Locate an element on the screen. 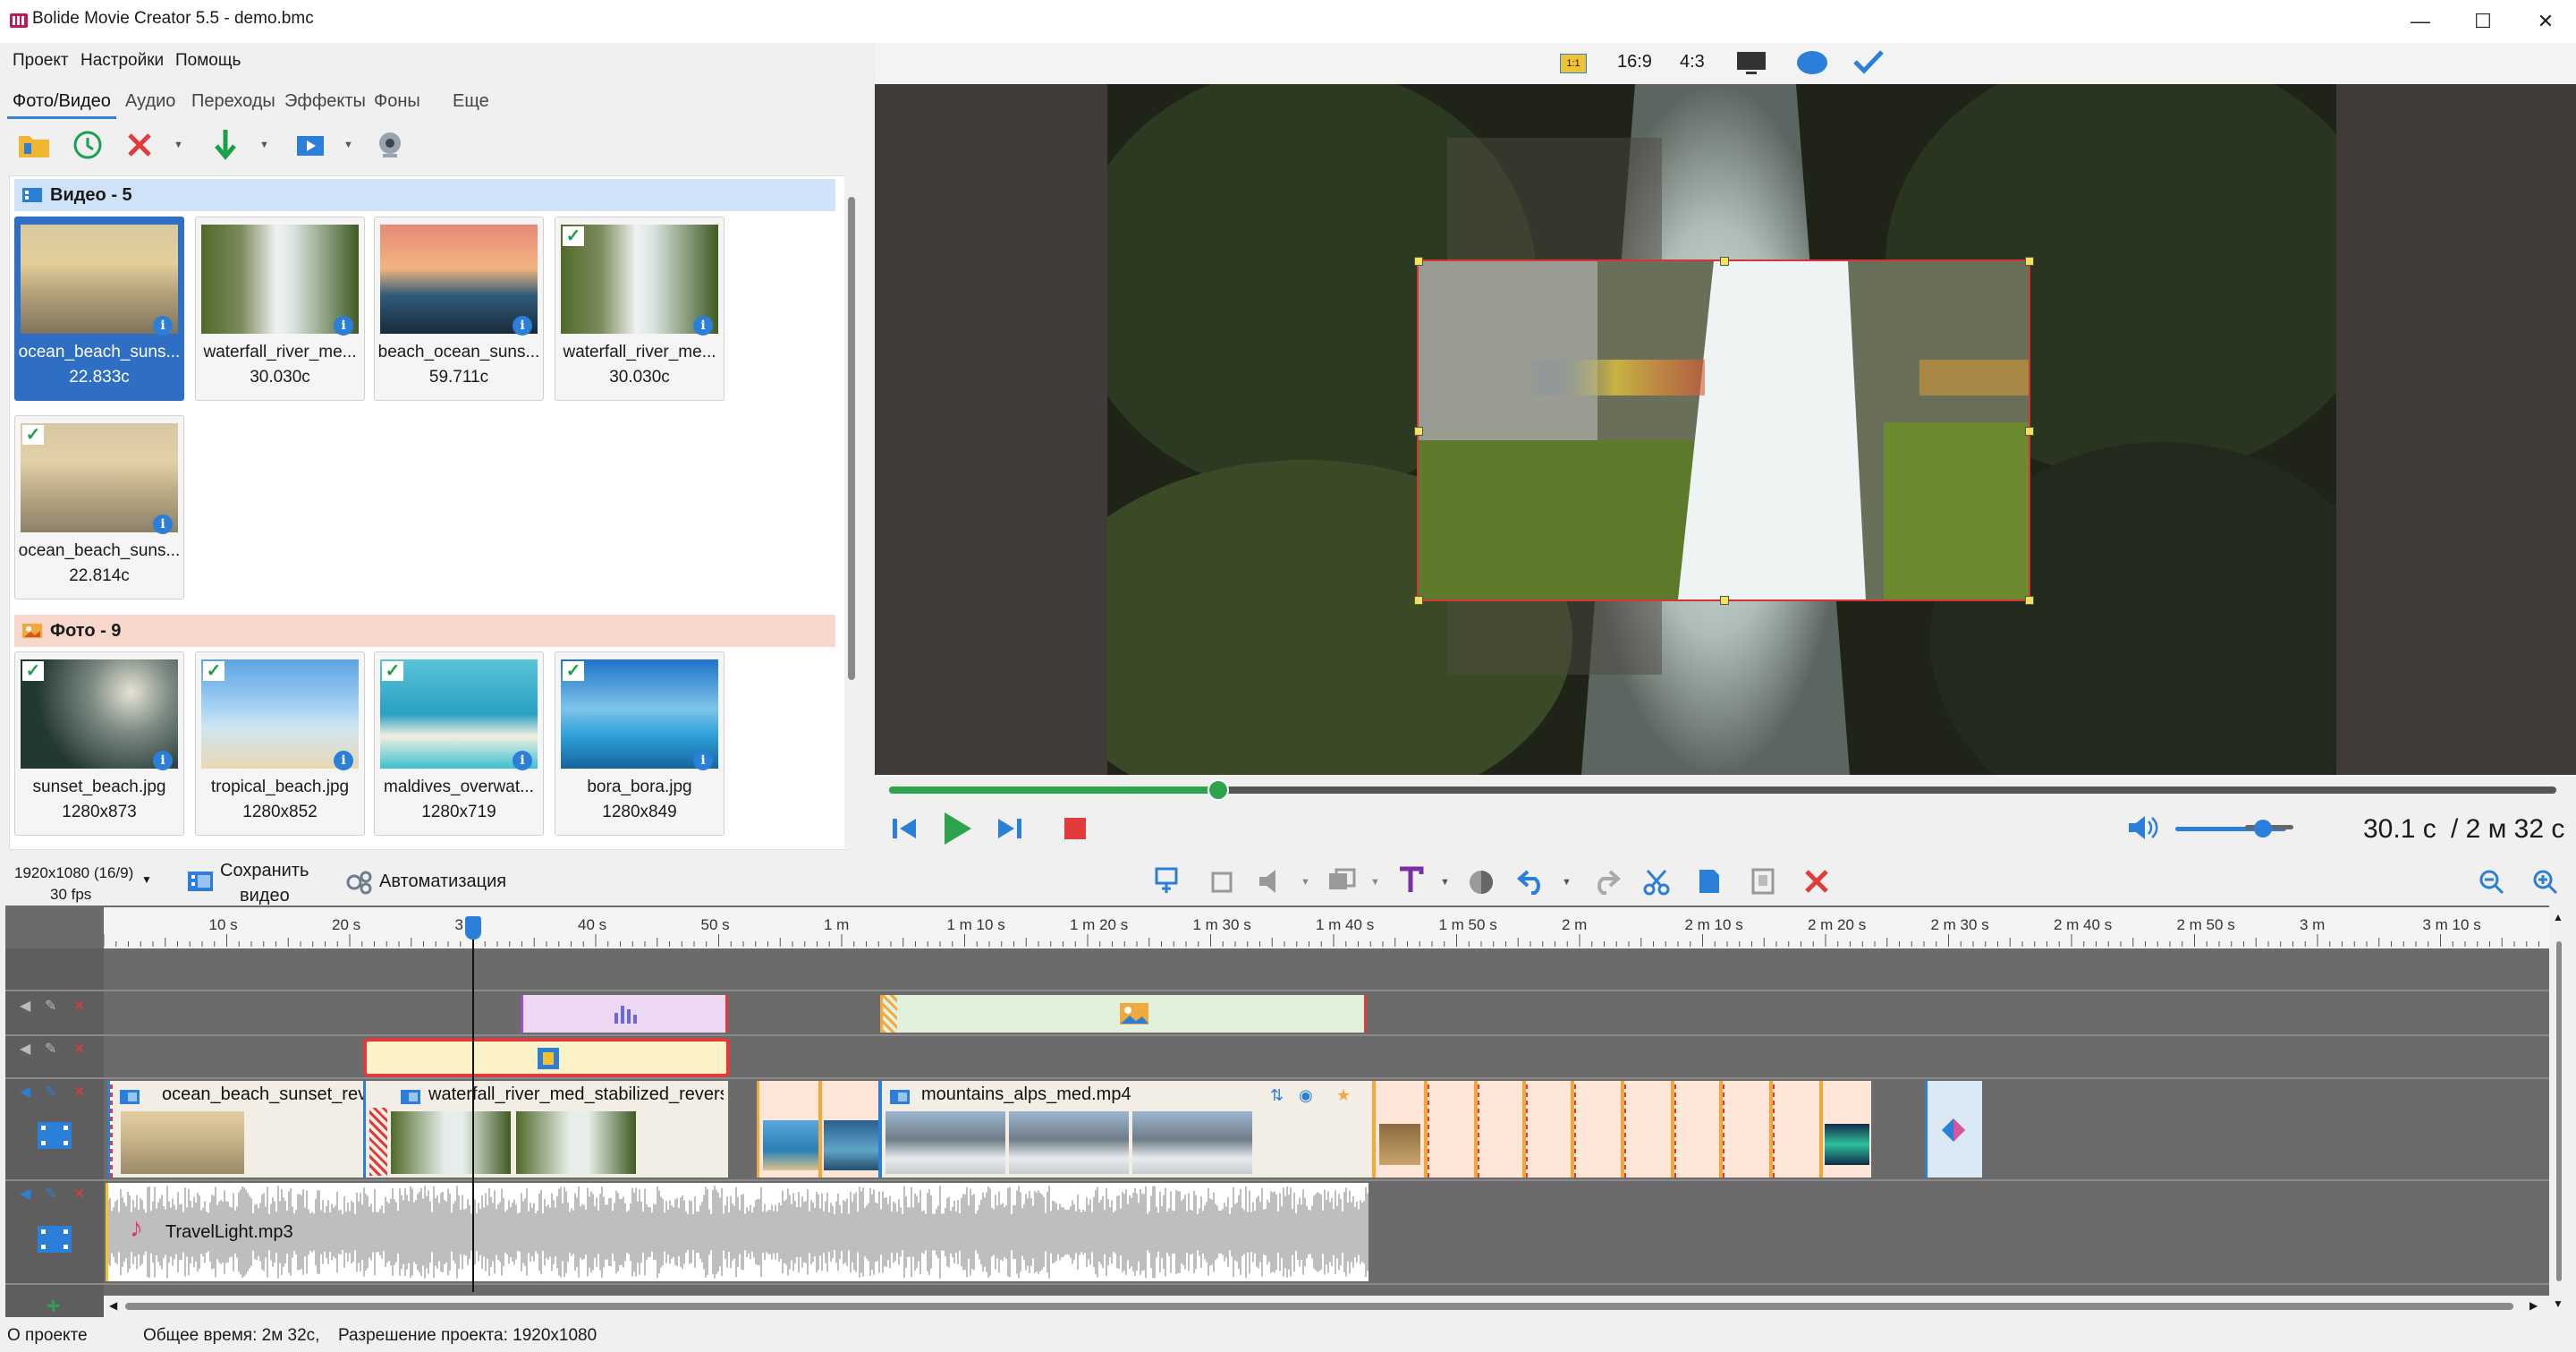 The width and height of the screenshot is (2576, 1352). video-clip-mountains: mountains_alps_med.mp4 is located at coordinates (1068, 1129).